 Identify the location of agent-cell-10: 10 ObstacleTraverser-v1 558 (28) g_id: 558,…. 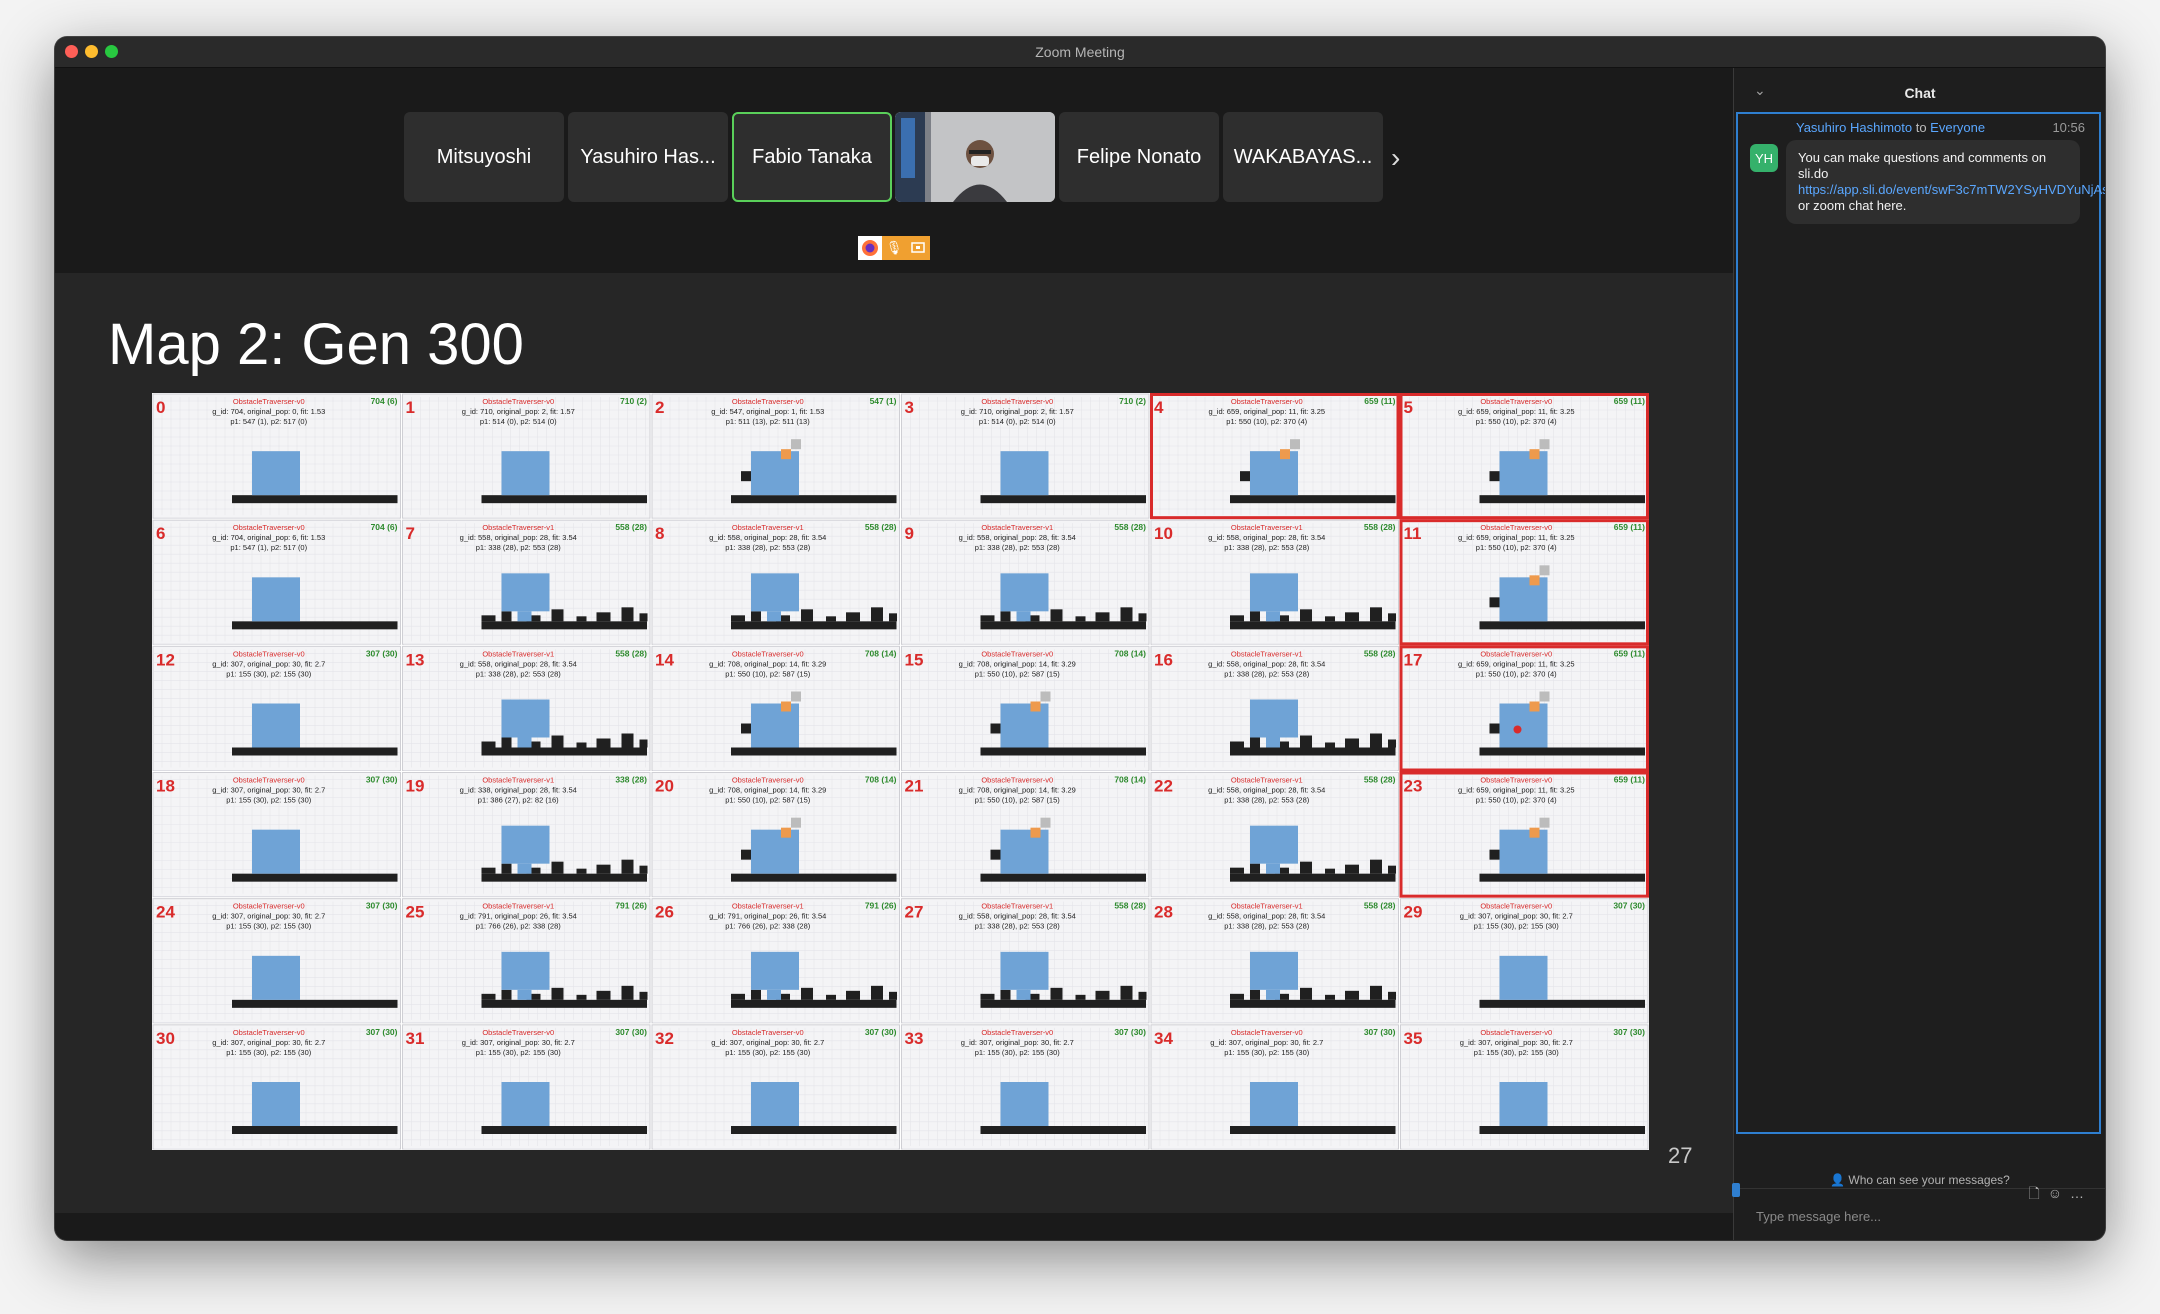
(1274, 582).